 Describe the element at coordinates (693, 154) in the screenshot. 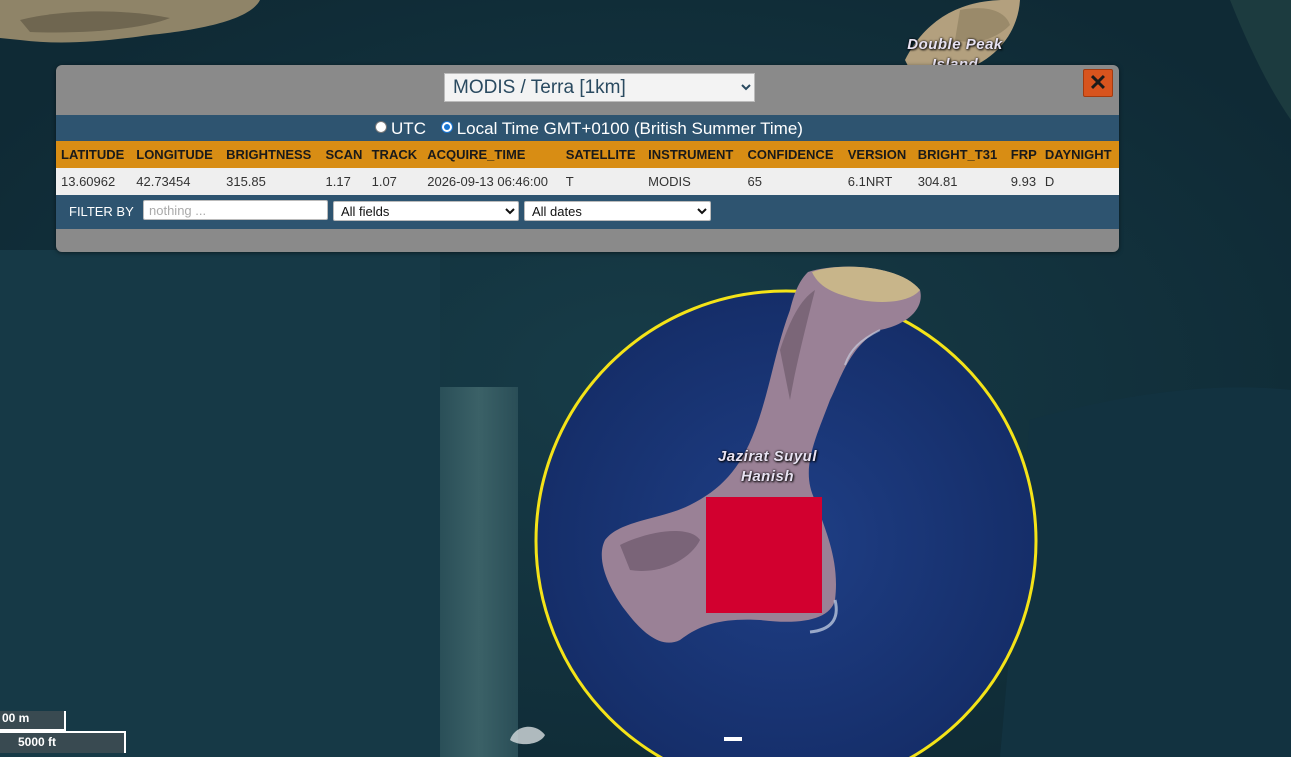

I see `column-header: INSTRUMENT` at that location.